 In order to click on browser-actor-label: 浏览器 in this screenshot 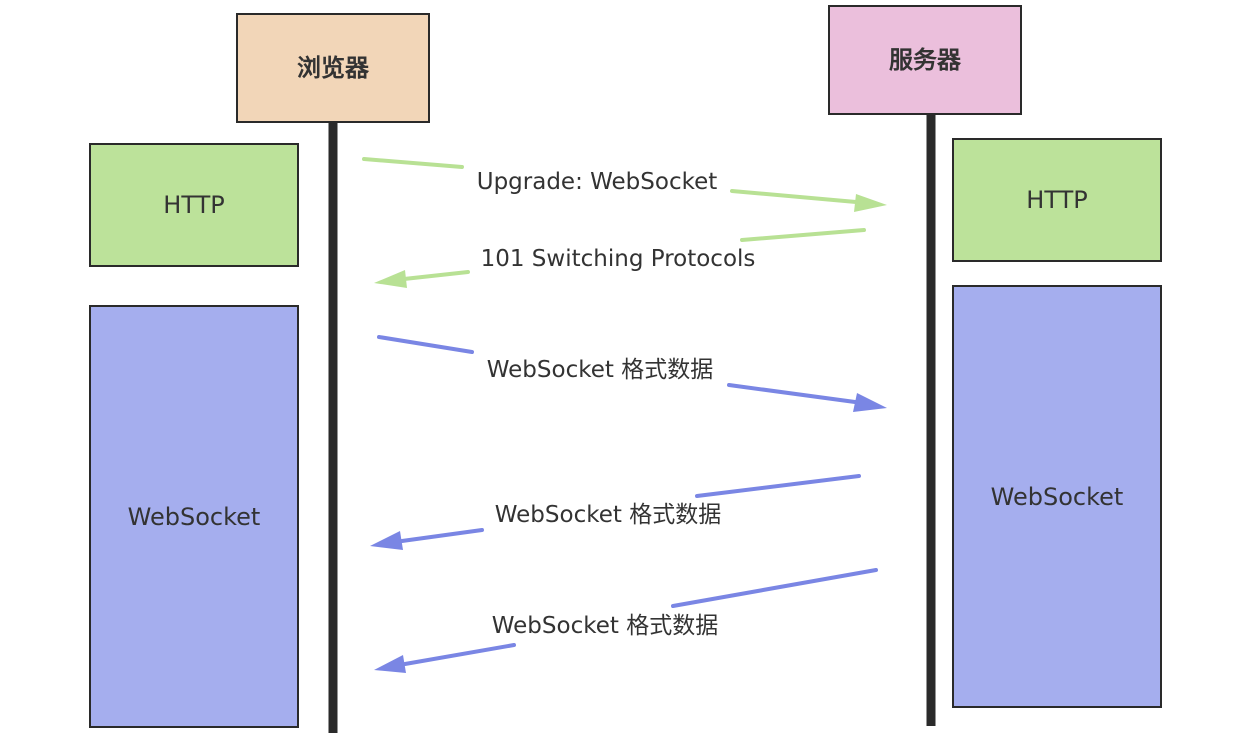, I will do `click(333, 68)`.